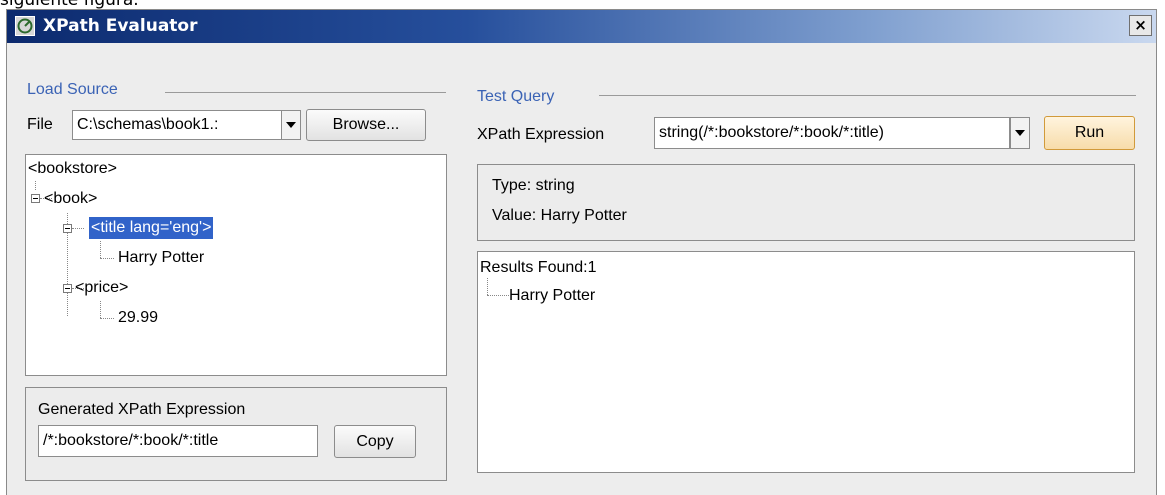  Describe the element at coordinates (70, 199) in the screenshot. I see `tree-node-book: <book>` at that location.